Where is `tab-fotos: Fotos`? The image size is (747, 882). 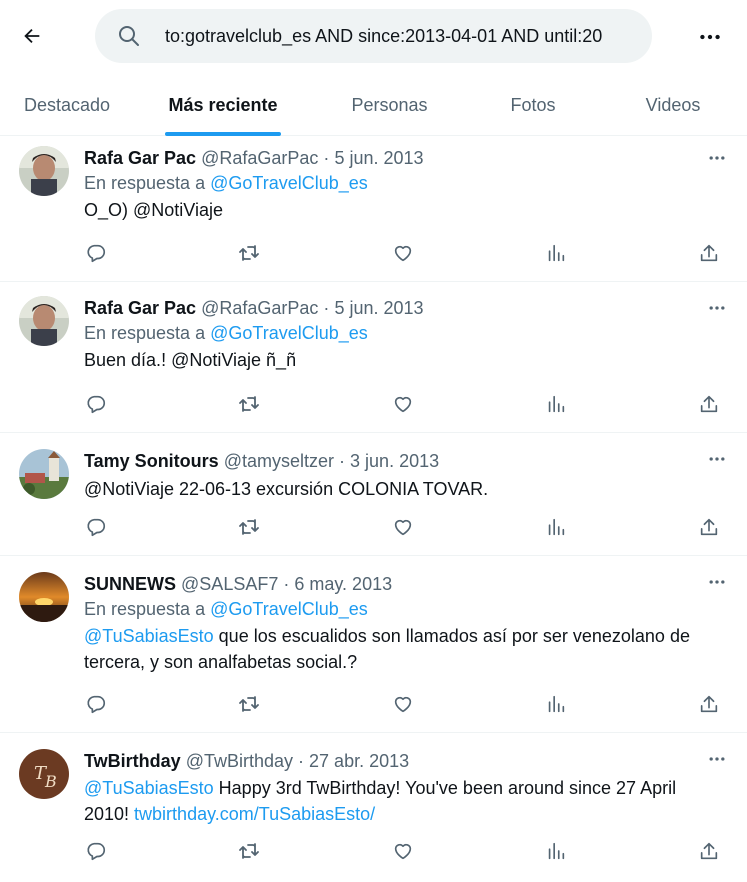
tab-fotos: Fotos is located at coordinates (533, 105).